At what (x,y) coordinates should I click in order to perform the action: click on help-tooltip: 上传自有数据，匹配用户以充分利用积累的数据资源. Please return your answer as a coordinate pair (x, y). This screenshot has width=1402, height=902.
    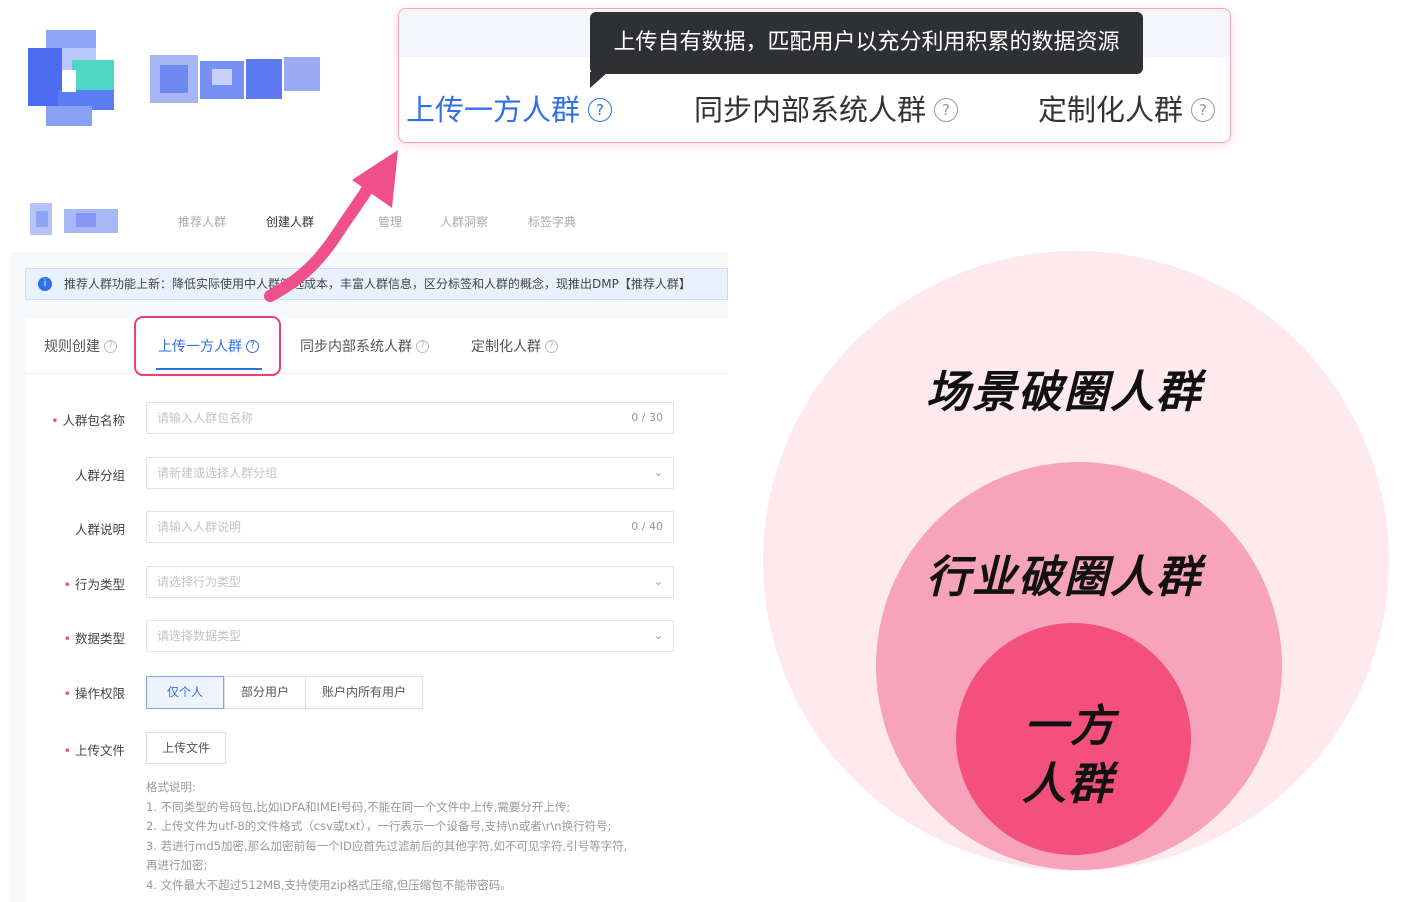
    Looking at the image, I should click on (866, 43).